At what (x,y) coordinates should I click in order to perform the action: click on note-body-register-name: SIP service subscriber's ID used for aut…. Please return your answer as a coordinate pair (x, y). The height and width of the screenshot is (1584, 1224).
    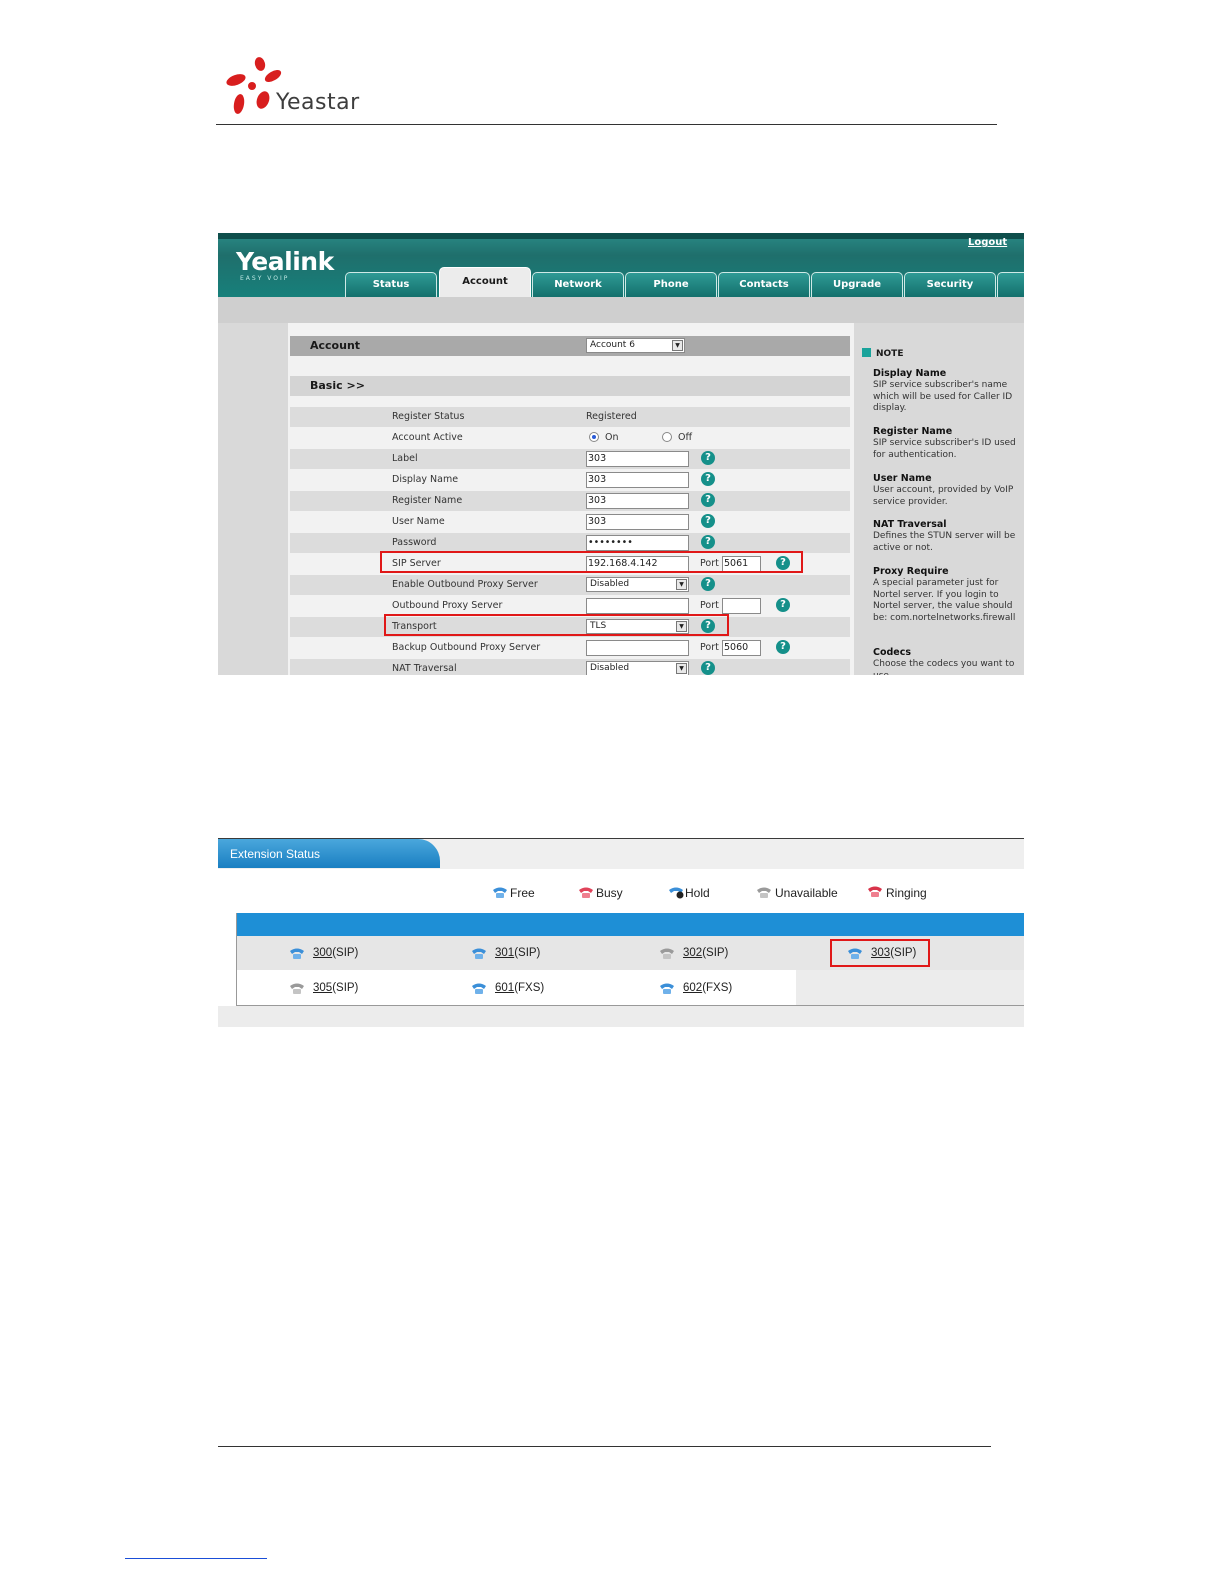
    Looking at the image, I should click on (944, 449).